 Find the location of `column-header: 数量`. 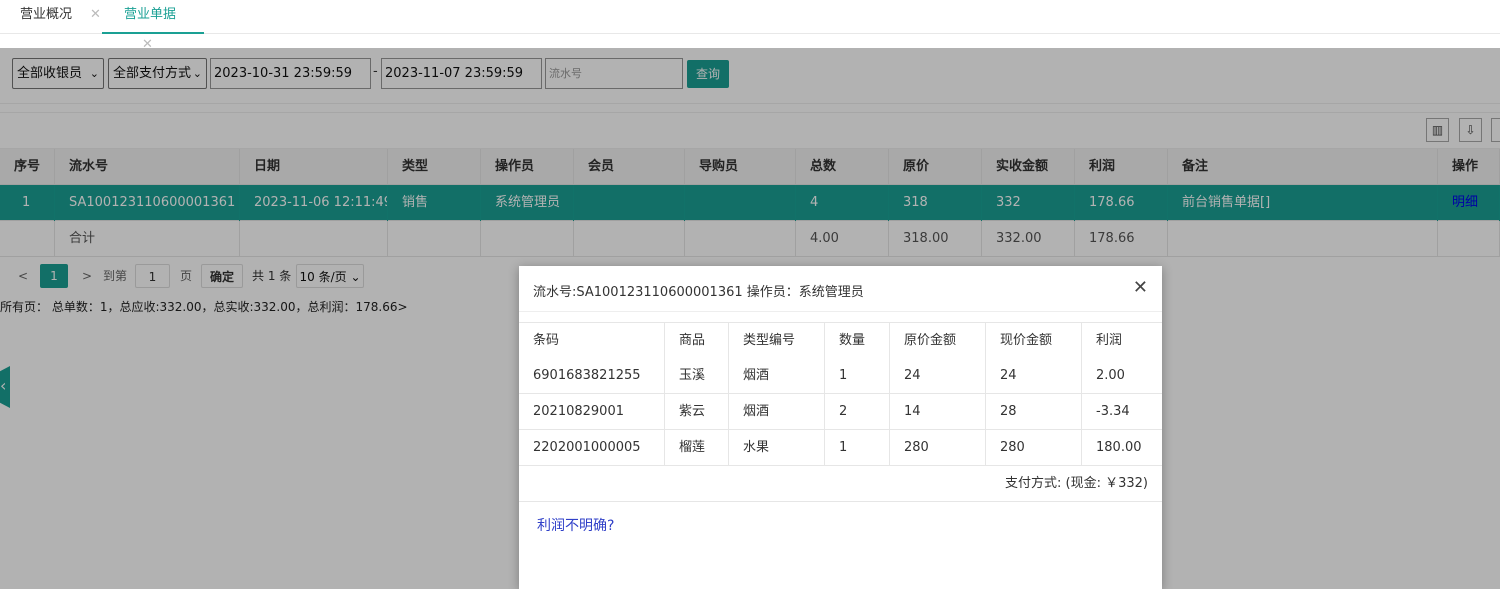

column-header: 数量 is located at coordinates (857, 340).